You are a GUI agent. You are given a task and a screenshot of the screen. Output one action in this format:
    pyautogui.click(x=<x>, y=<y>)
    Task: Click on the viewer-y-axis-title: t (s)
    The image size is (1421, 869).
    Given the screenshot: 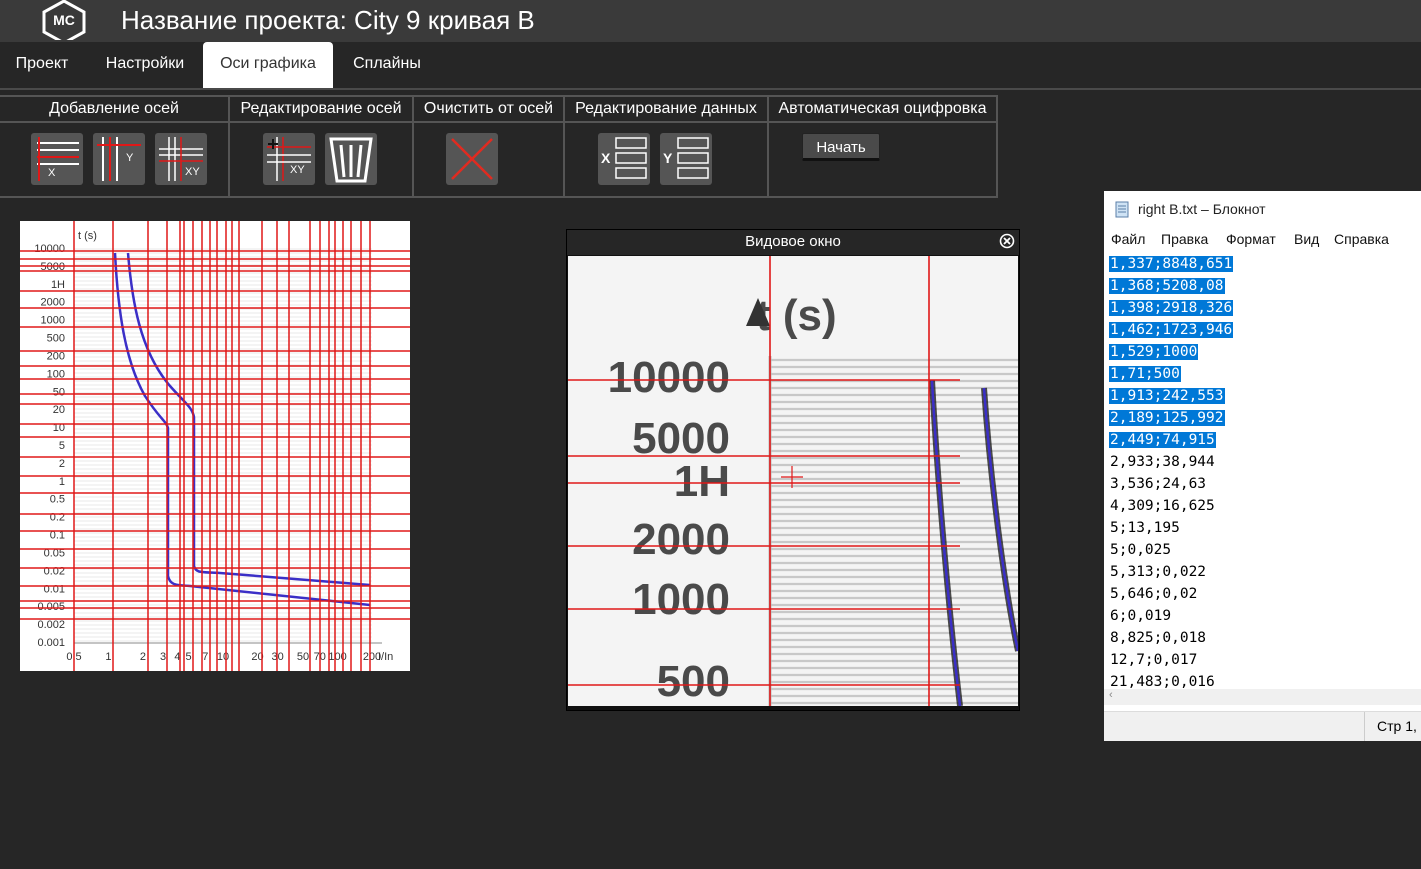 What is the action you would take?
    pyautogui.click(x=796, y=315)
    